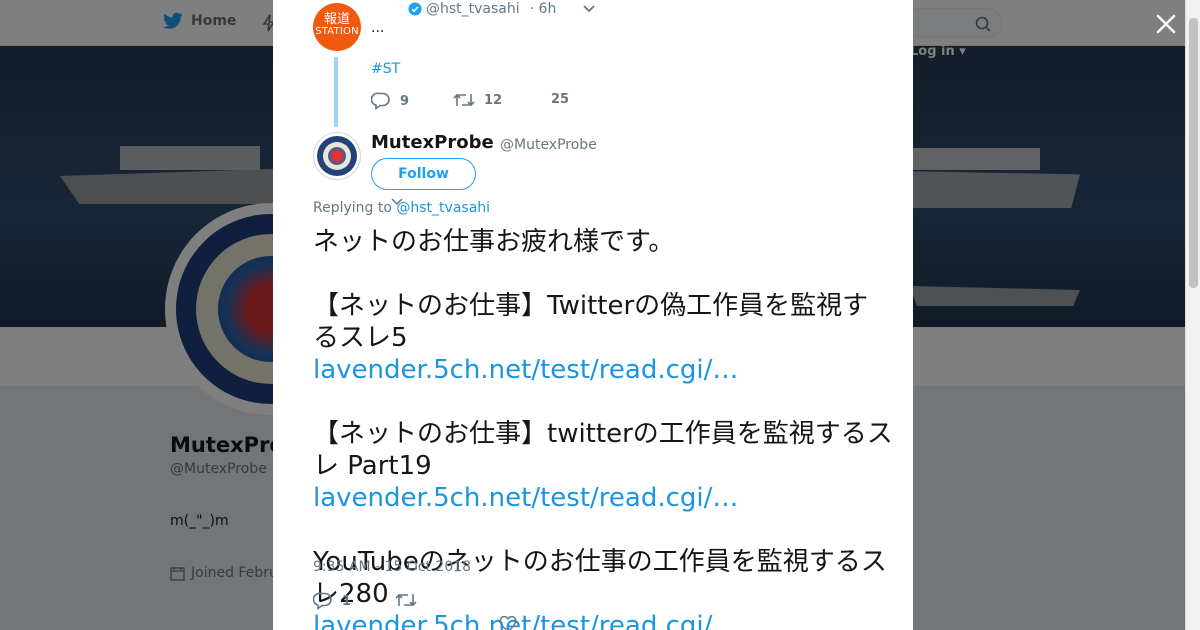  I want to click on tweet-line: 【ネットのお仕事】twitterの工作員を監視するスレ Part19, so click(603, 450).